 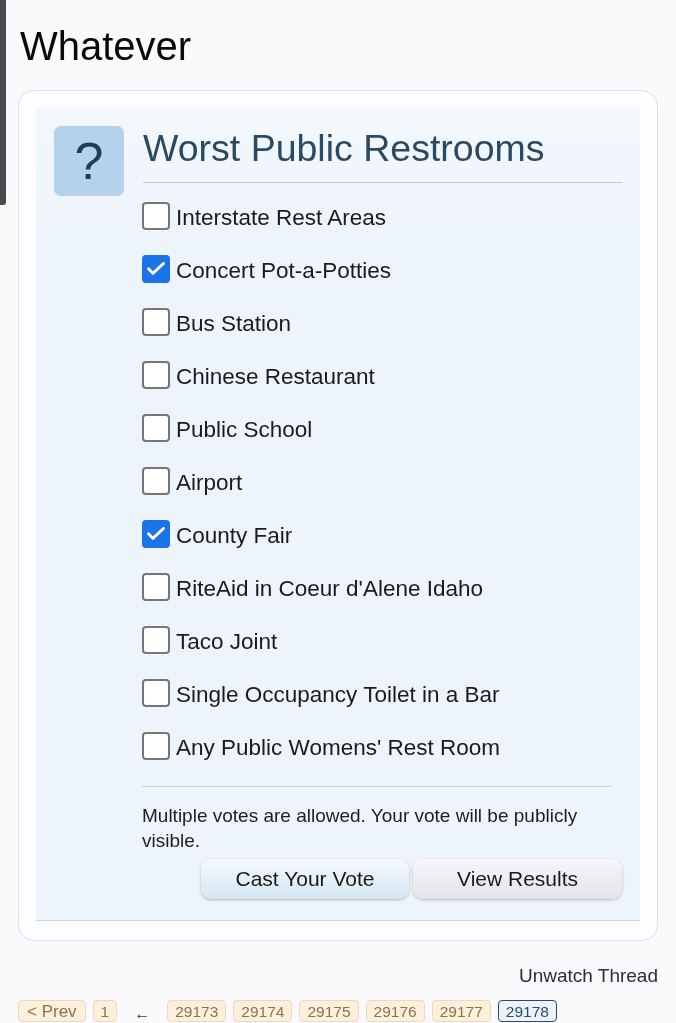 I want to click on cast-vote-button: Cast Your Vote, so click(x=305, y=879).